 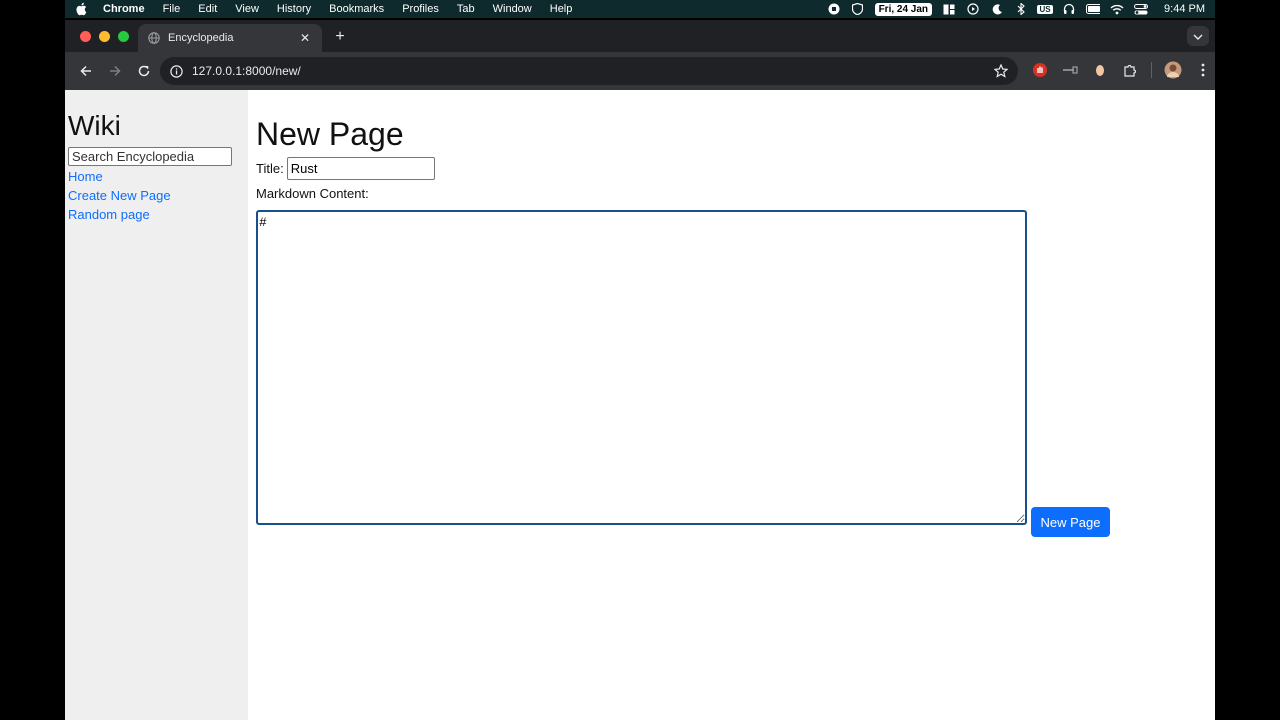 What do you see at coordinates (94, 125) in the screenshot?
I see `sidebar-heading: Wiki` at bounding box center [94, 125].